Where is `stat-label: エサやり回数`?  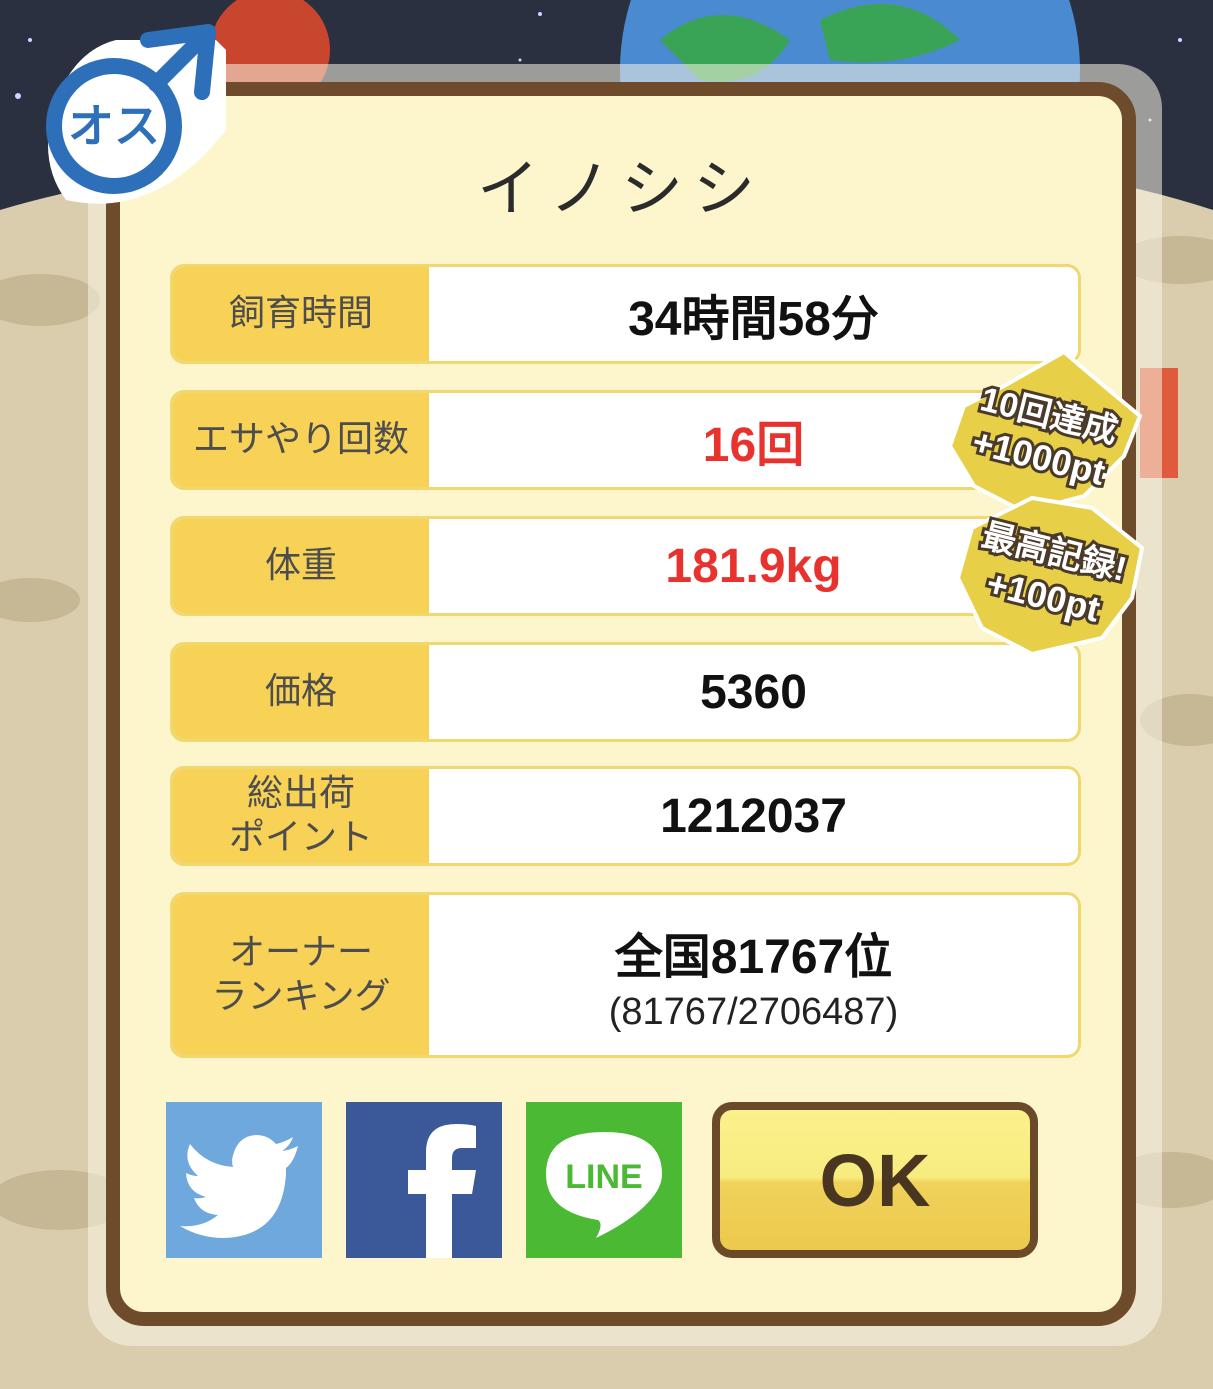 stat-label: エサやり回数 is located at coordinates (301, 440).